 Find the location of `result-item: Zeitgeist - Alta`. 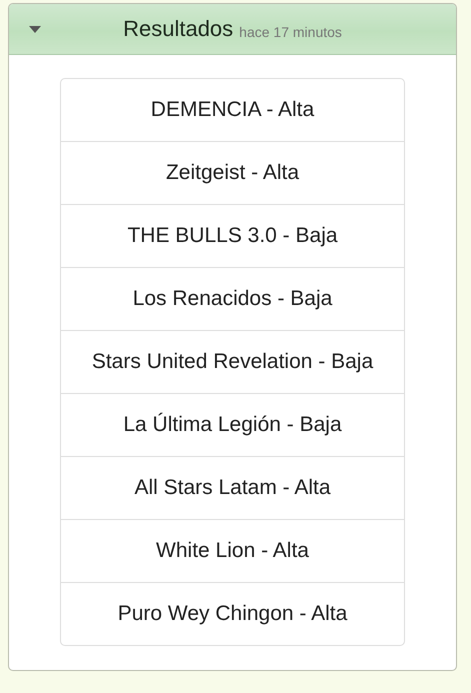

result-item: Zeitgeist - Alta is located at coordinates (232, 172).